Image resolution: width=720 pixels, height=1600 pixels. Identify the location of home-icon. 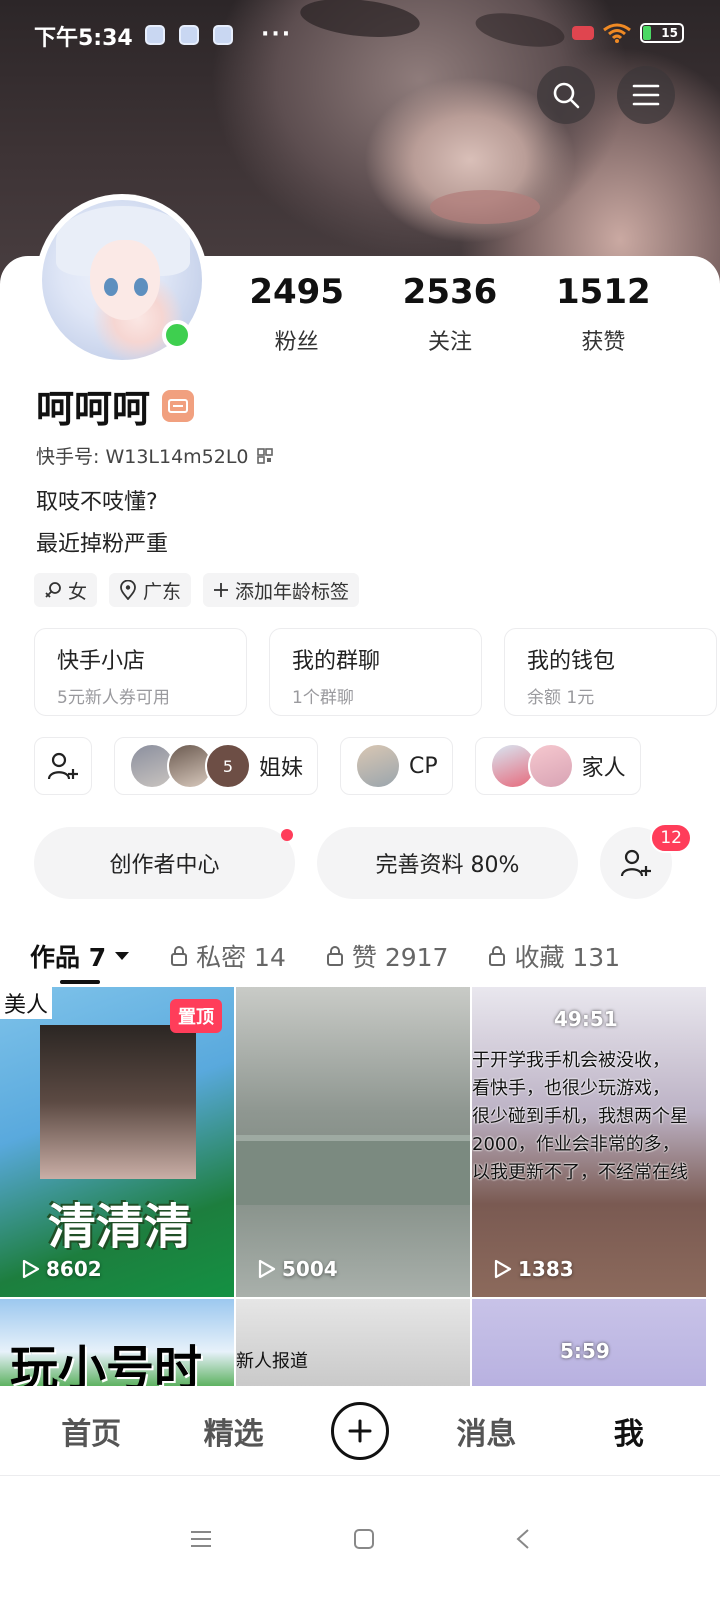
(364, 1539).